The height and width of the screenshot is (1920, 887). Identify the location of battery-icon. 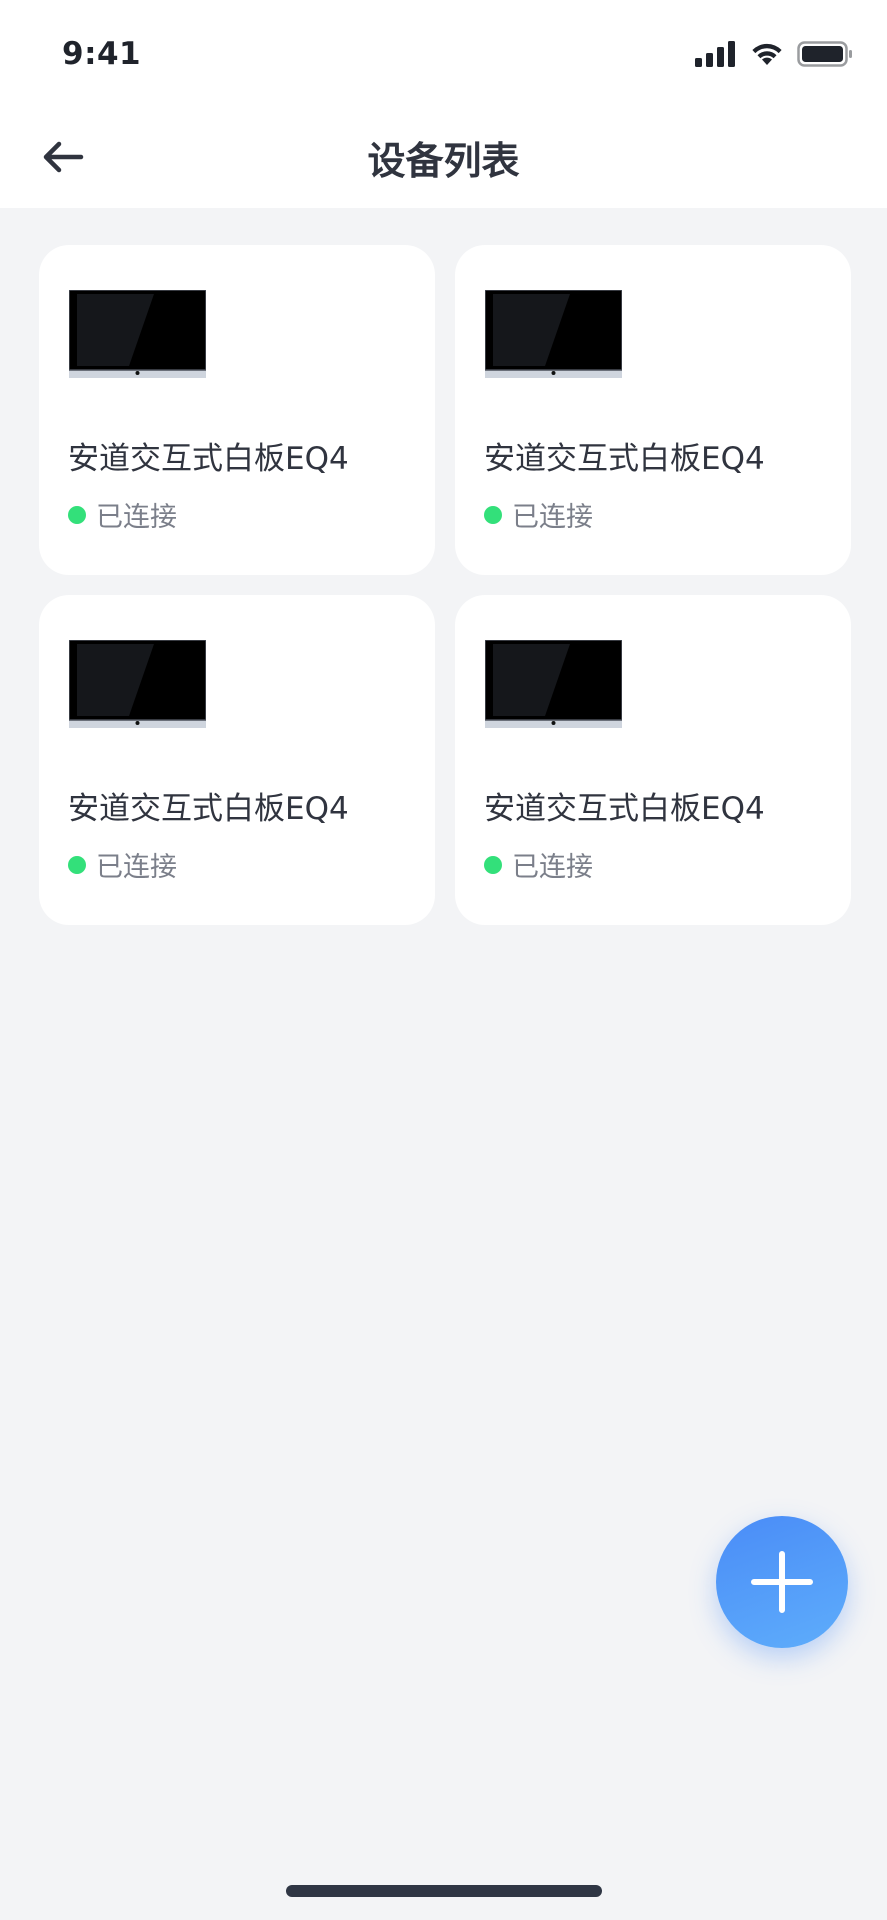
(824, 54).